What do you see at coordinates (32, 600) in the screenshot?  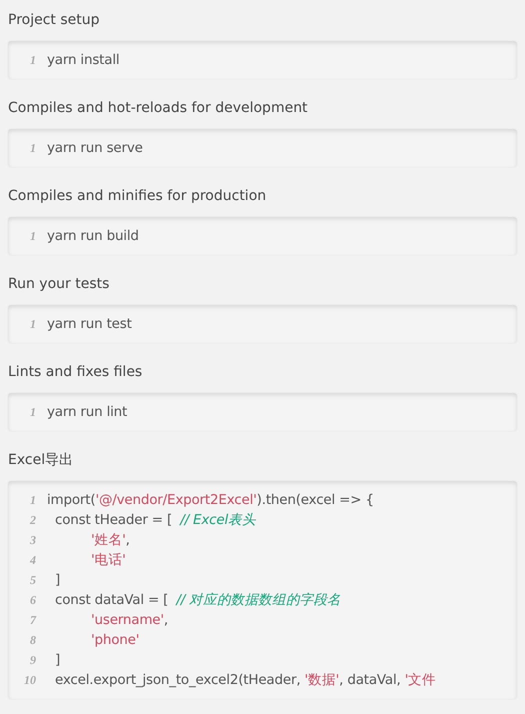 I see `line-number: 6` at bounding box center [32, 600].